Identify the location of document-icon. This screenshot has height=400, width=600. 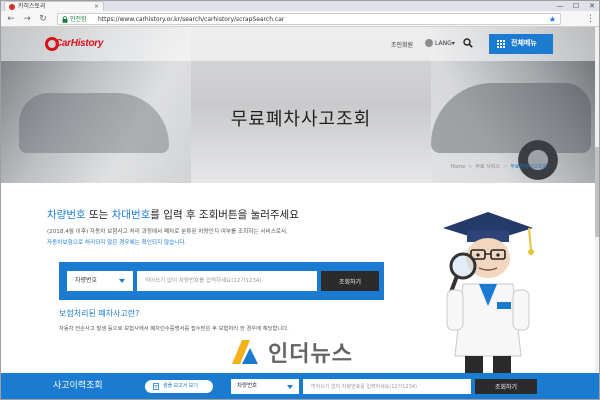
(156, 386).